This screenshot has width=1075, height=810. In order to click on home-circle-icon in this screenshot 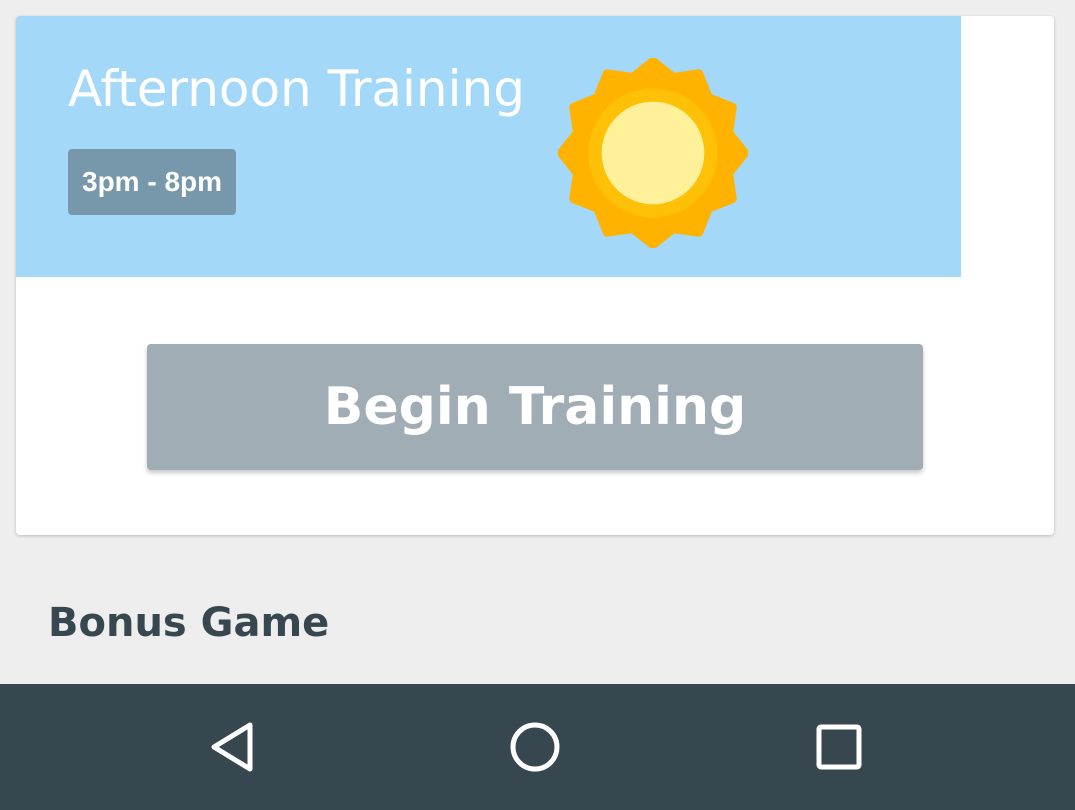, I will do `click(535, 747)`.